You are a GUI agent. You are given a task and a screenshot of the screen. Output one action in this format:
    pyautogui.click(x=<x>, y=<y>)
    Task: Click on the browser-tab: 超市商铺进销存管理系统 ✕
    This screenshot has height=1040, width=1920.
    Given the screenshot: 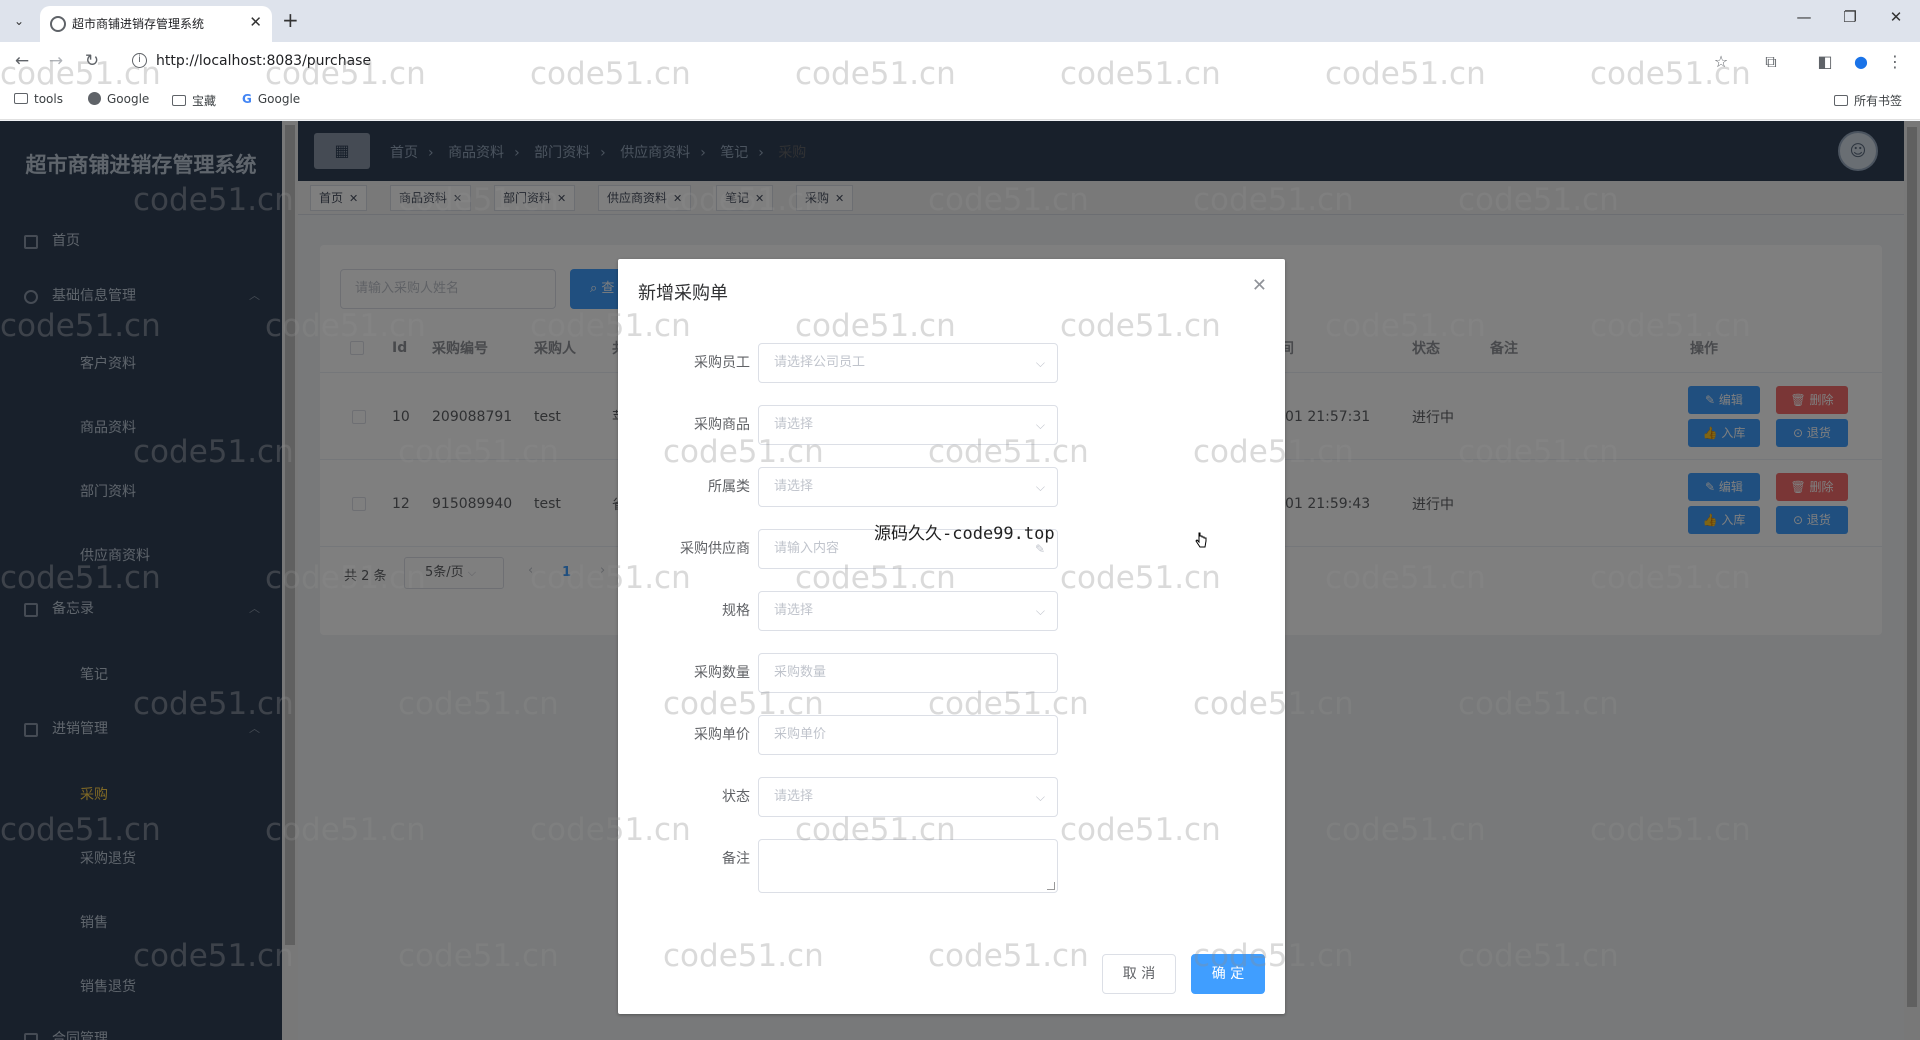 What is the action you would take?
    pyautogui.click(x=156, y=24)
    